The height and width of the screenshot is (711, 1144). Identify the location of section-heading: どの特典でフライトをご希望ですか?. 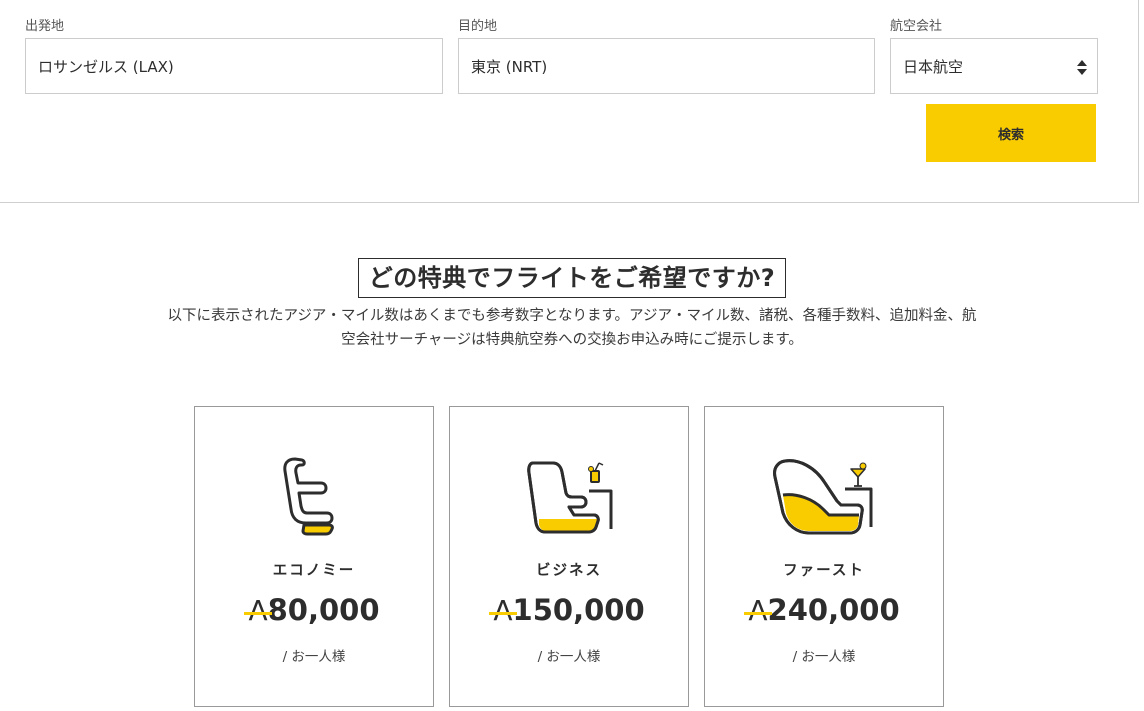
(572, 278).